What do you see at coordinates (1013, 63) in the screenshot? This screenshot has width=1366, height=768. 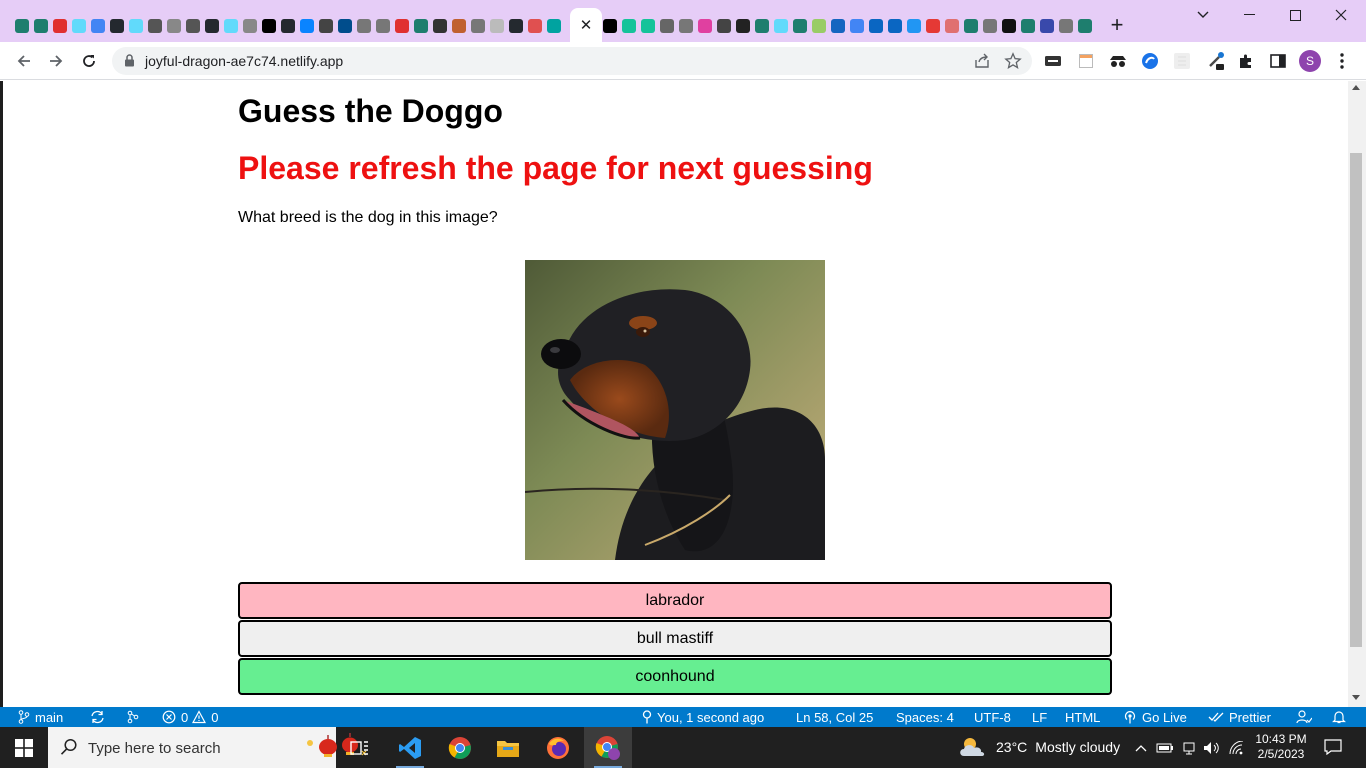 I see `bookmark-star-icon` at bounding box center [1013, 63].